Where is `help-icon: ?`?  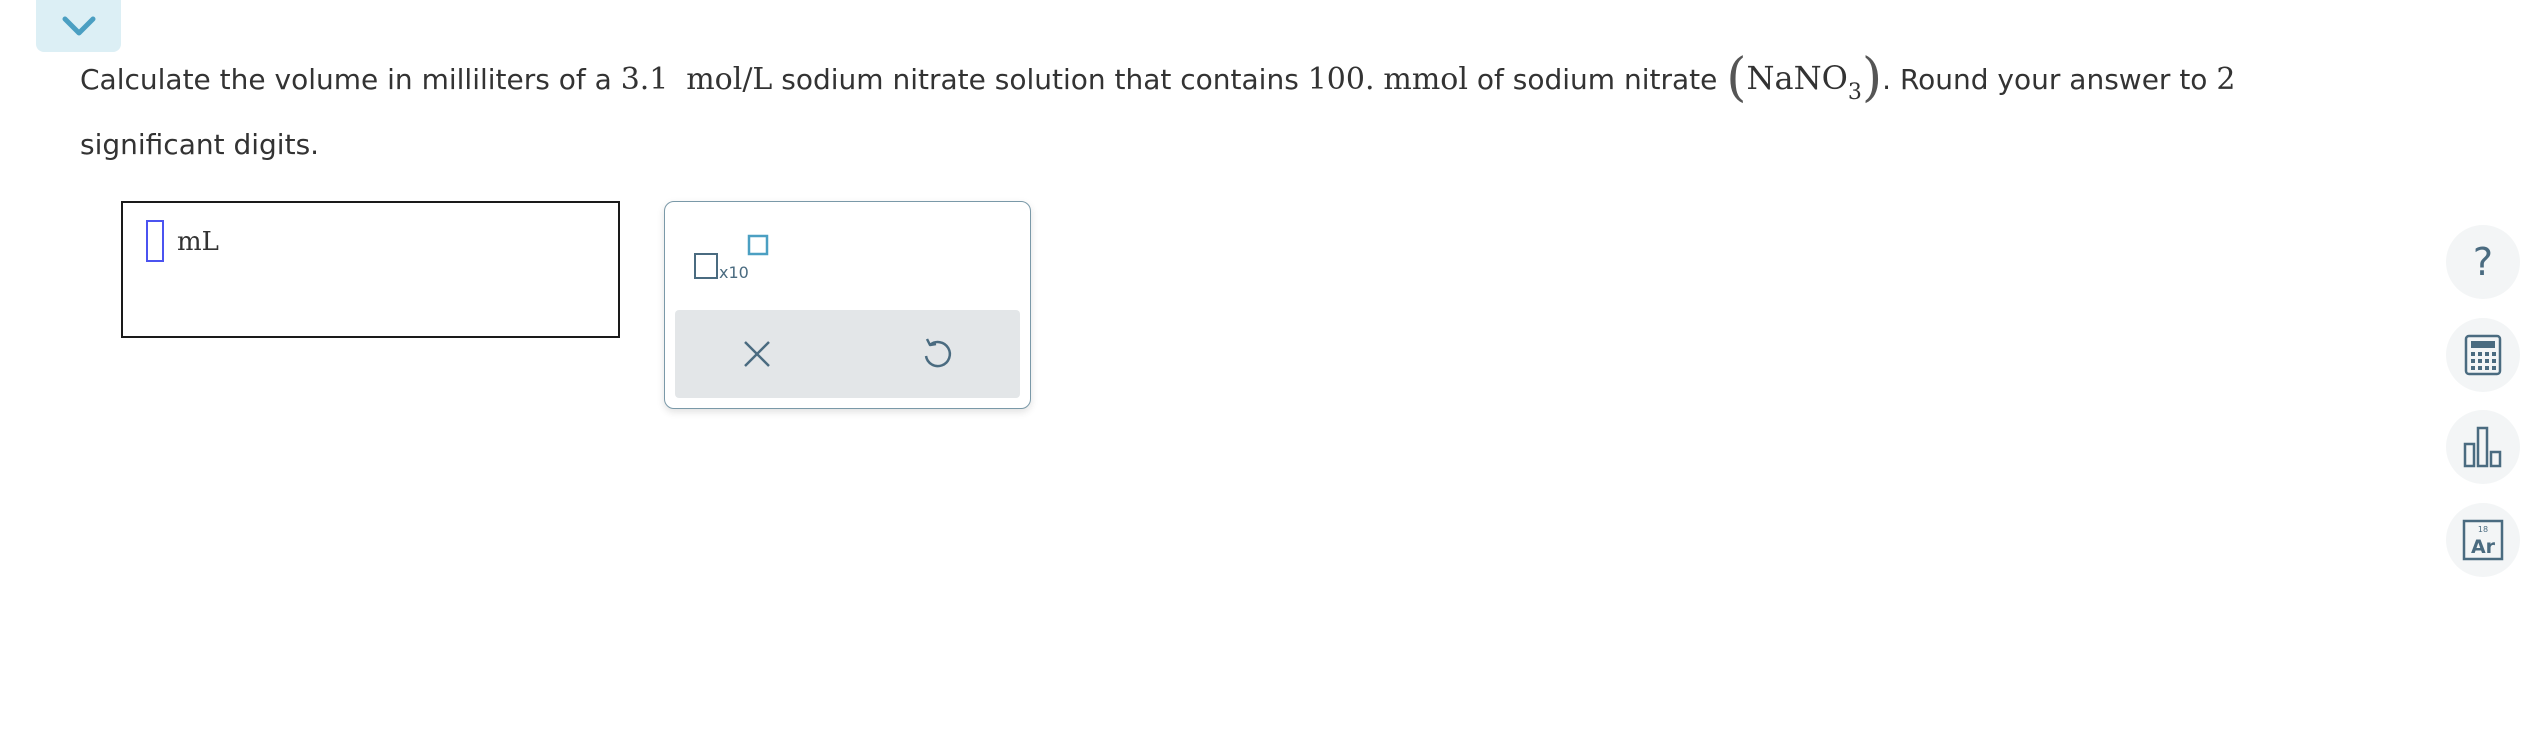
help-icon: ? is located at coordinates (2483, 262).